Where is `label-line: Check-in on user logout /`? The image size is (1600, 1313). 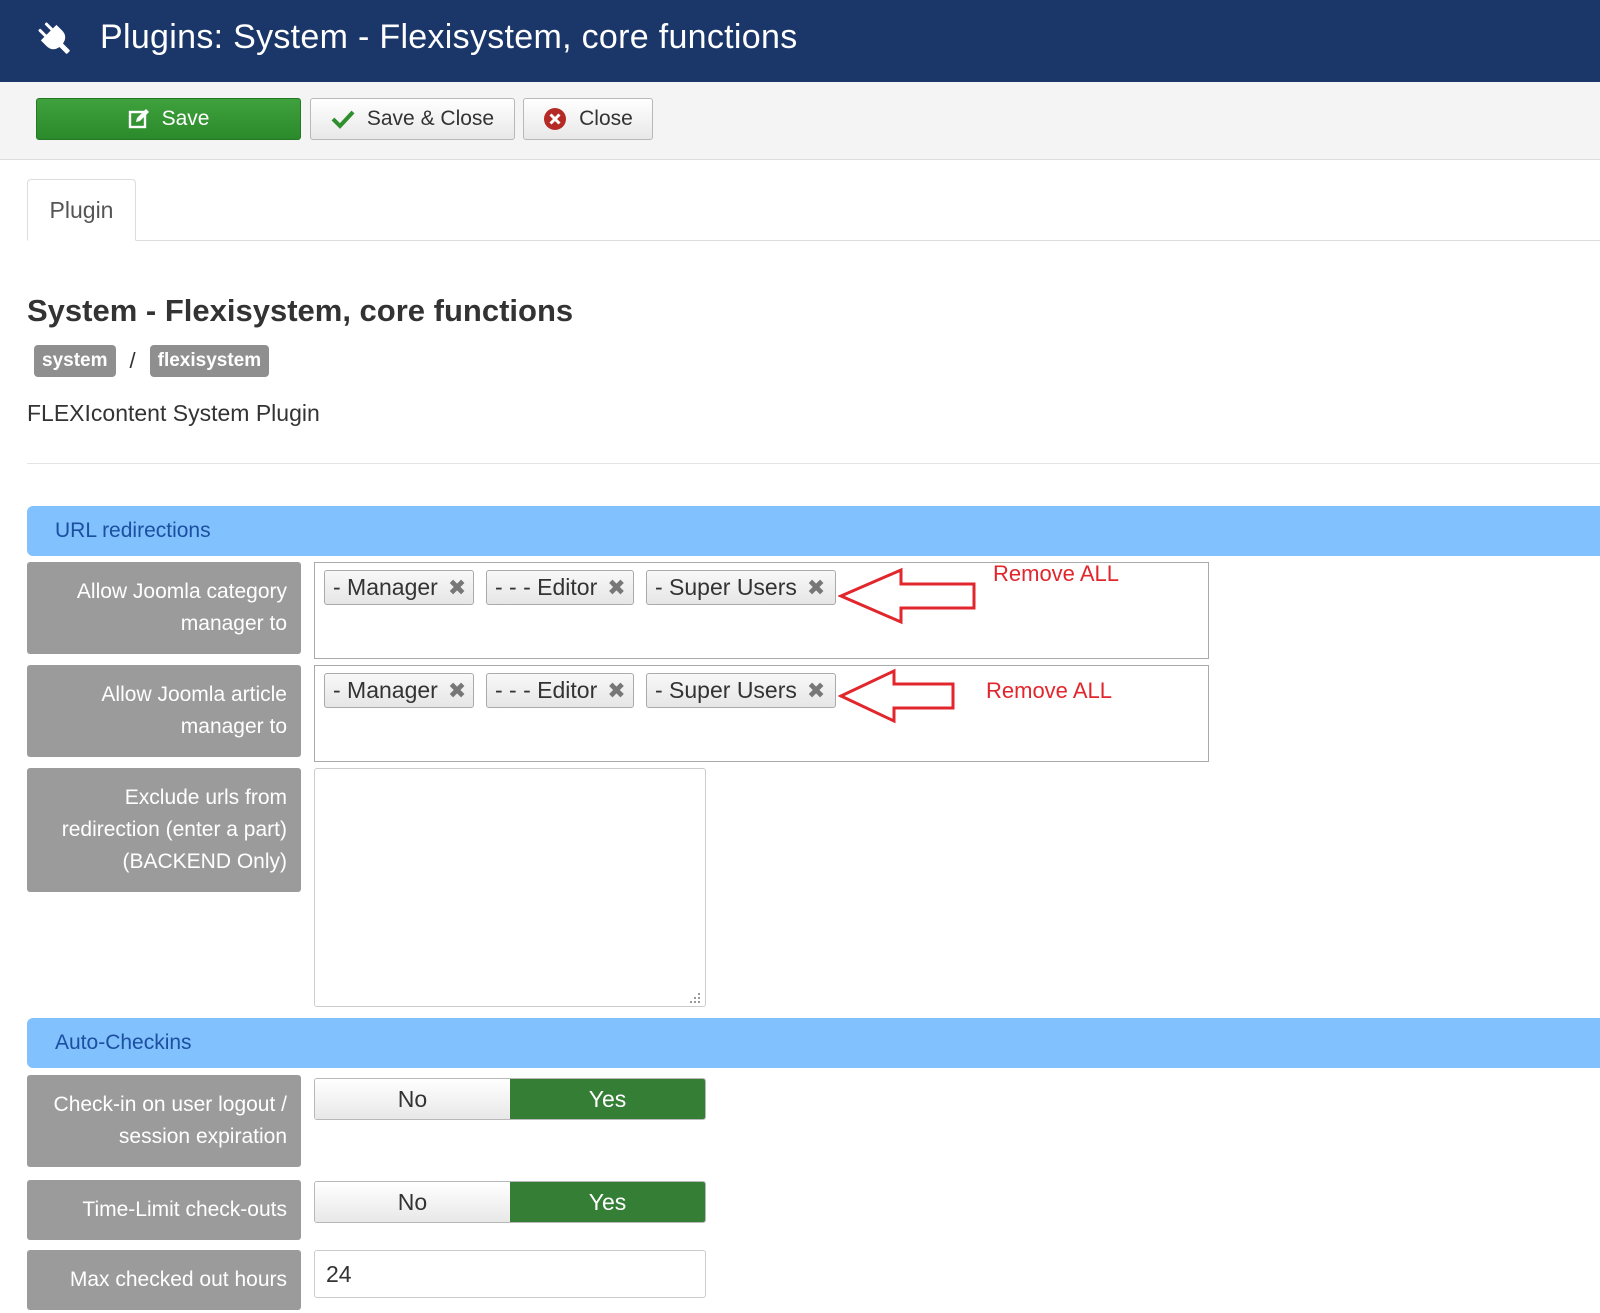
label-line: Check-in on user logout / is located at coordinates (170, 1104).